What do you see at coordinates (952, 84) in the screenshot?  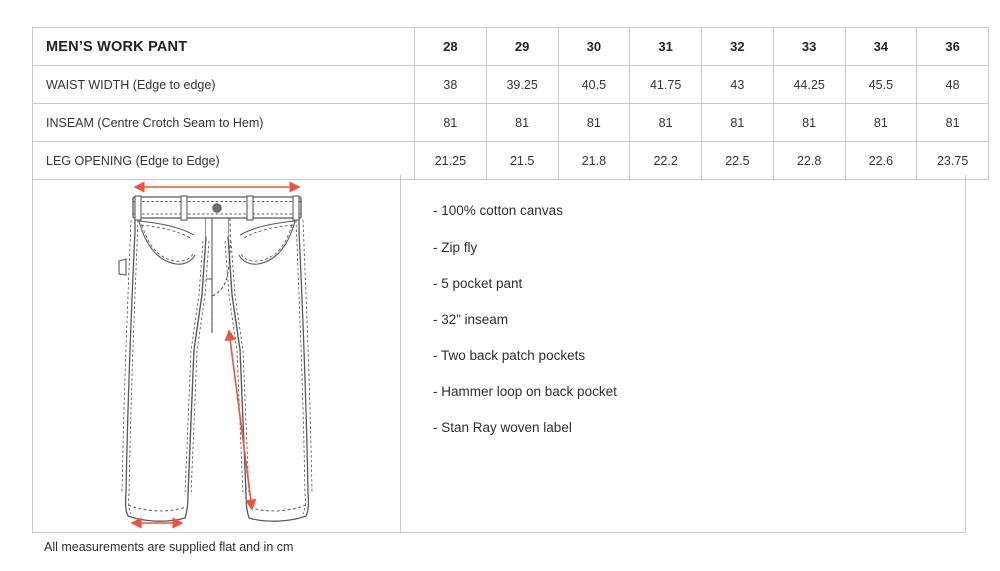 I see `measurement-value: 48` at bounding box center [952, 84].